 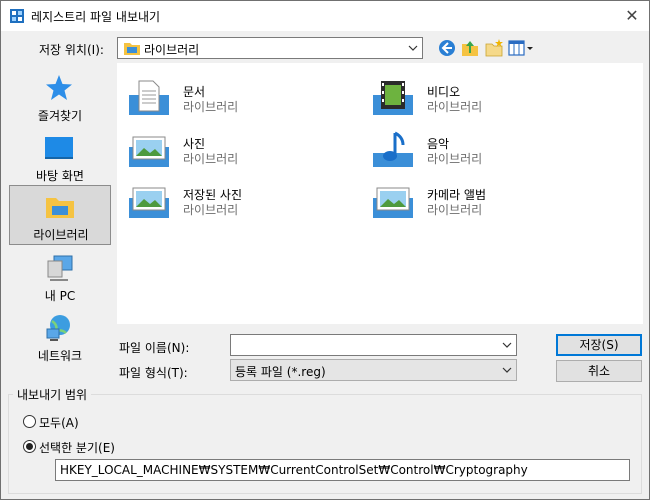 What do you see at coordinates (373, 345) in the screenshot?
I see `file-name-field` at bounding box center [373, 345].